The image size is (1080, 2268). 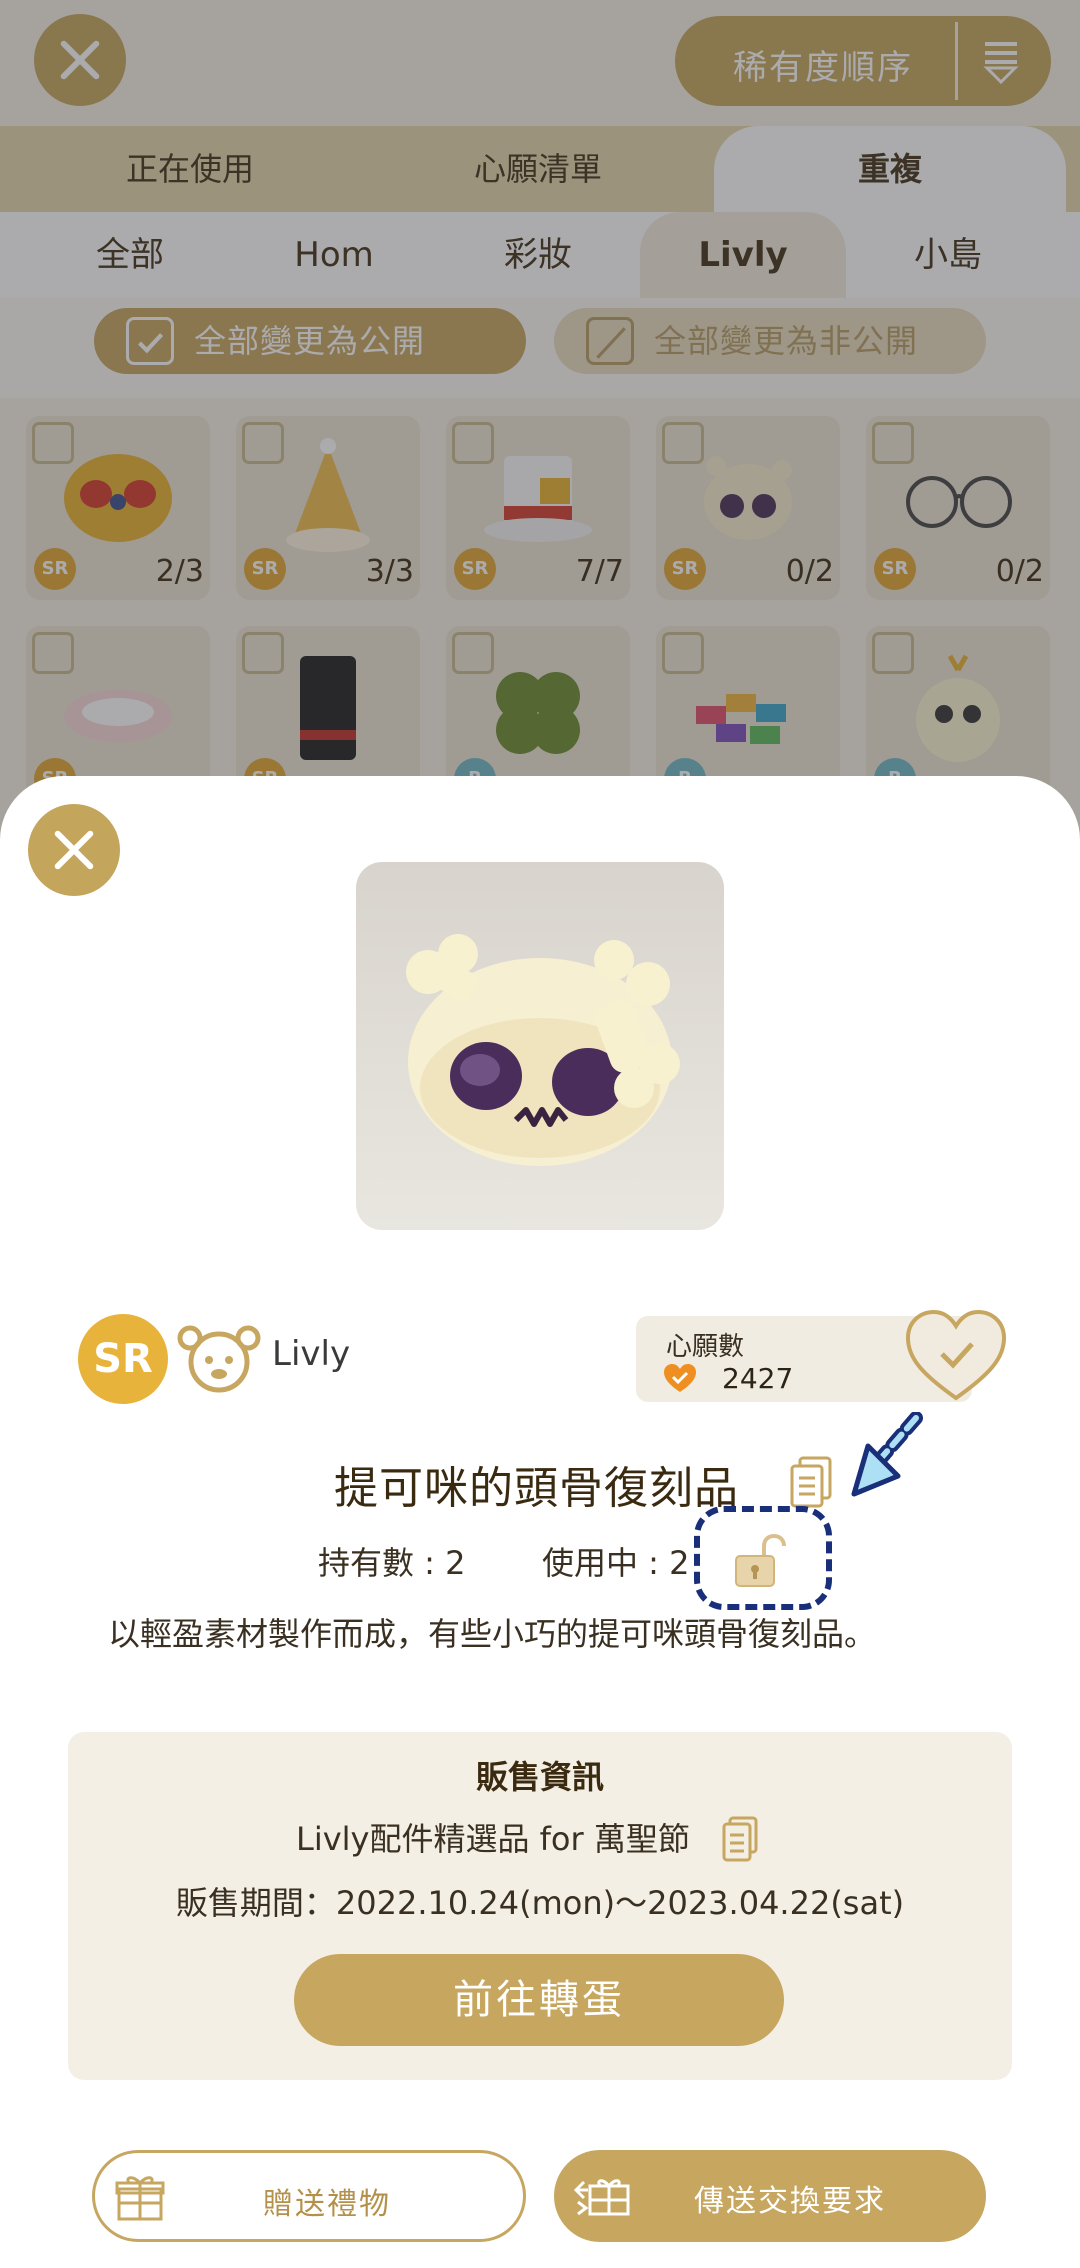 I want to click on trade-label: 傳送交換要求, so click(x=790, y=2201).